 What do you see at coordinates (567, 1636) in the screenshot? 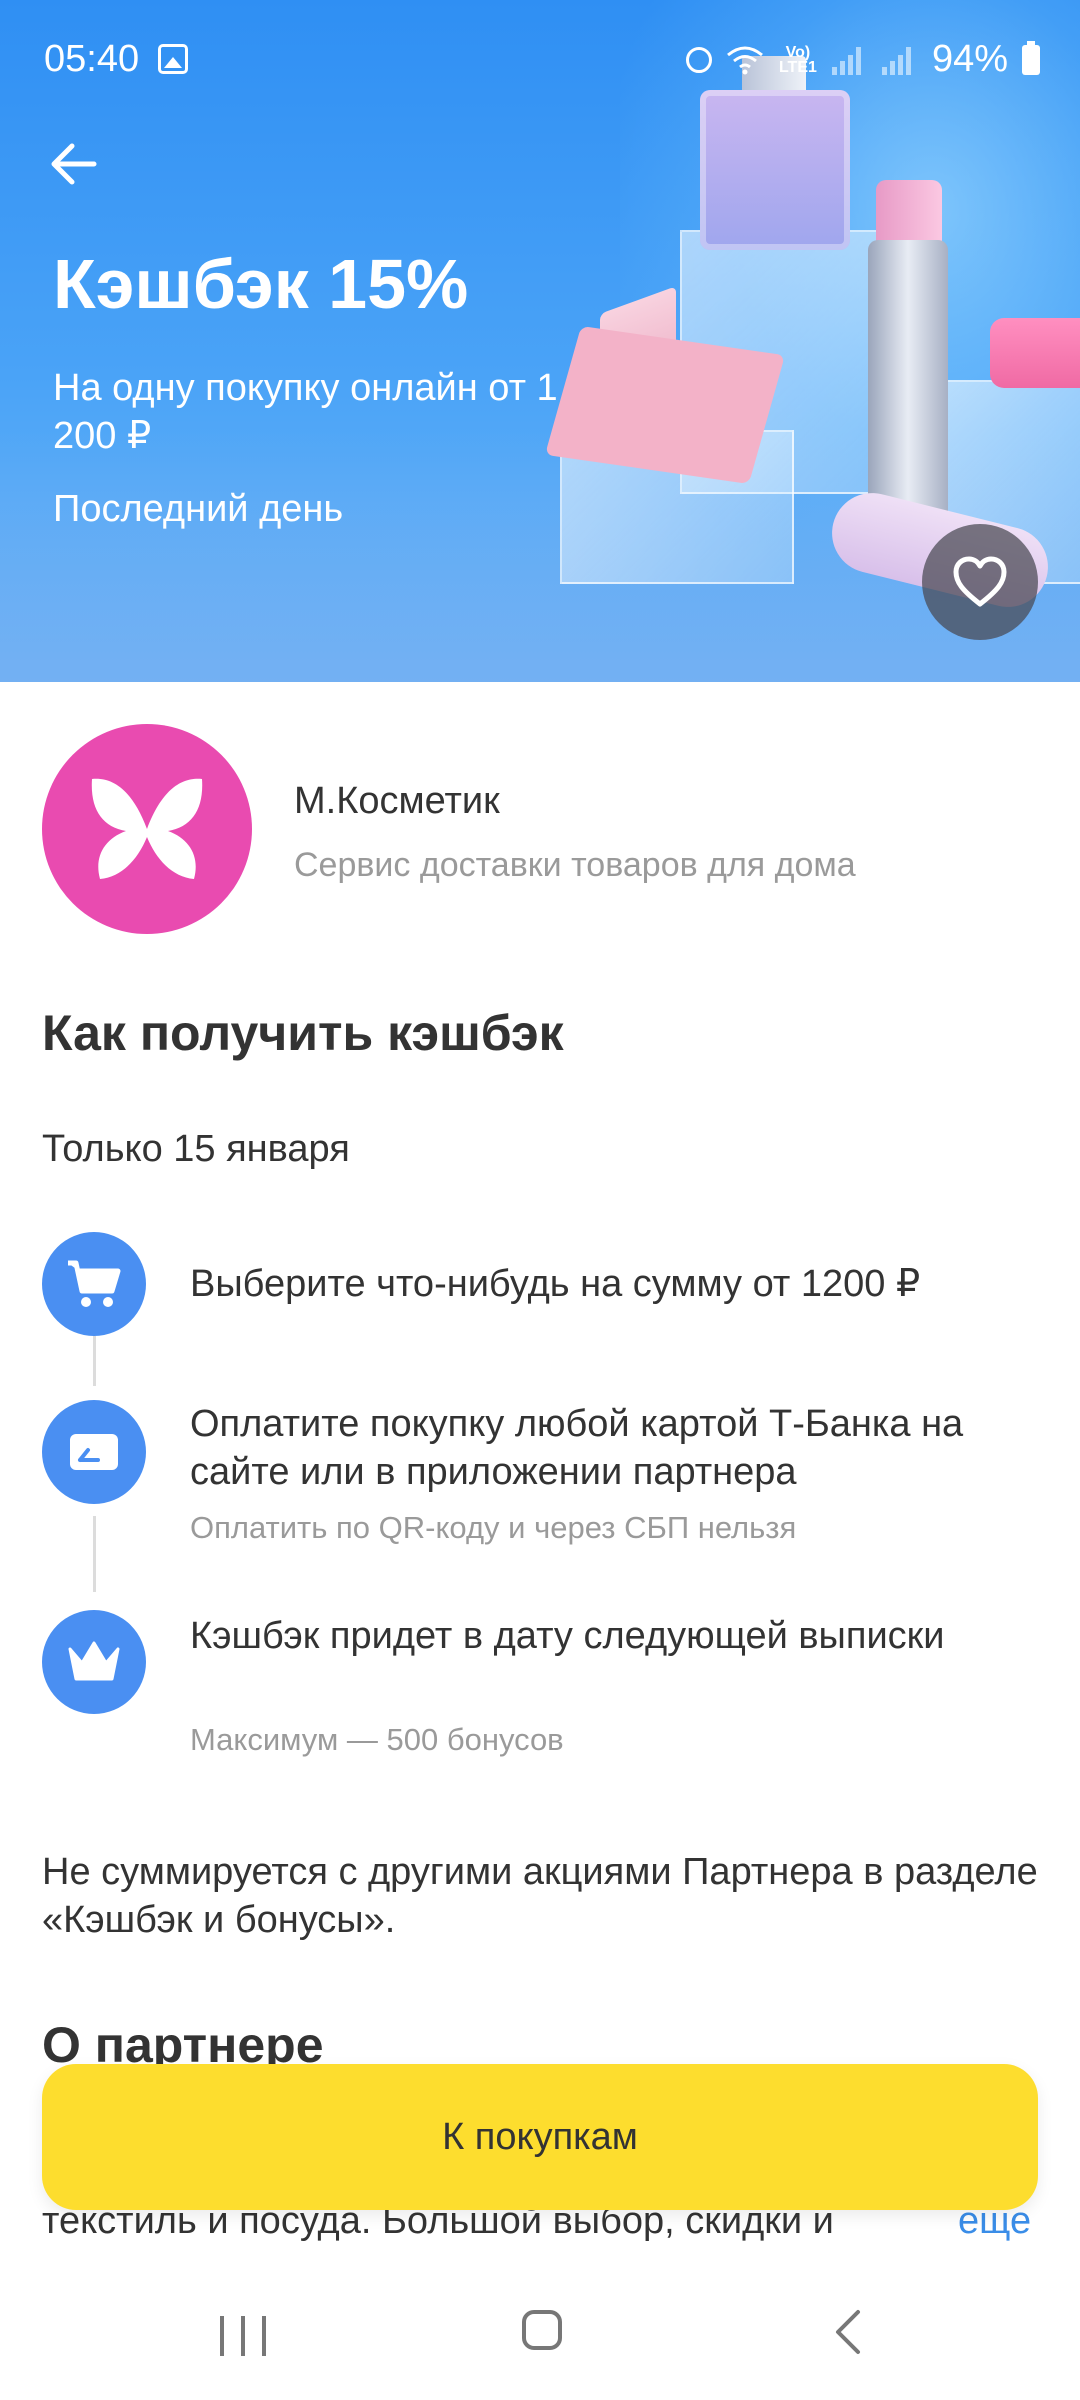
I see `step-3-text: Кэшбэк придет в дату следующей выписки` at bounding box center [567, 1636].